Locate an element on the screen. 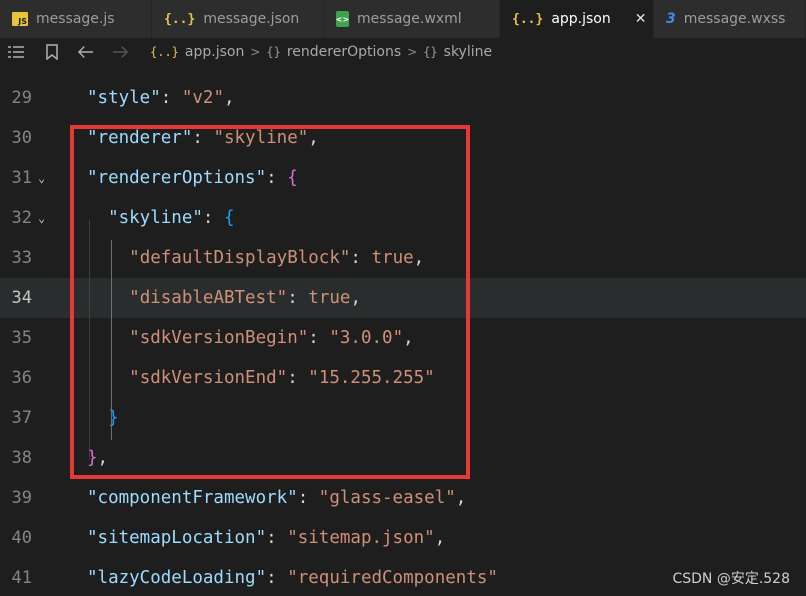 The height and width of the screenshot is (596, 806). code-token: "style" is located at coordinates (124, 98).